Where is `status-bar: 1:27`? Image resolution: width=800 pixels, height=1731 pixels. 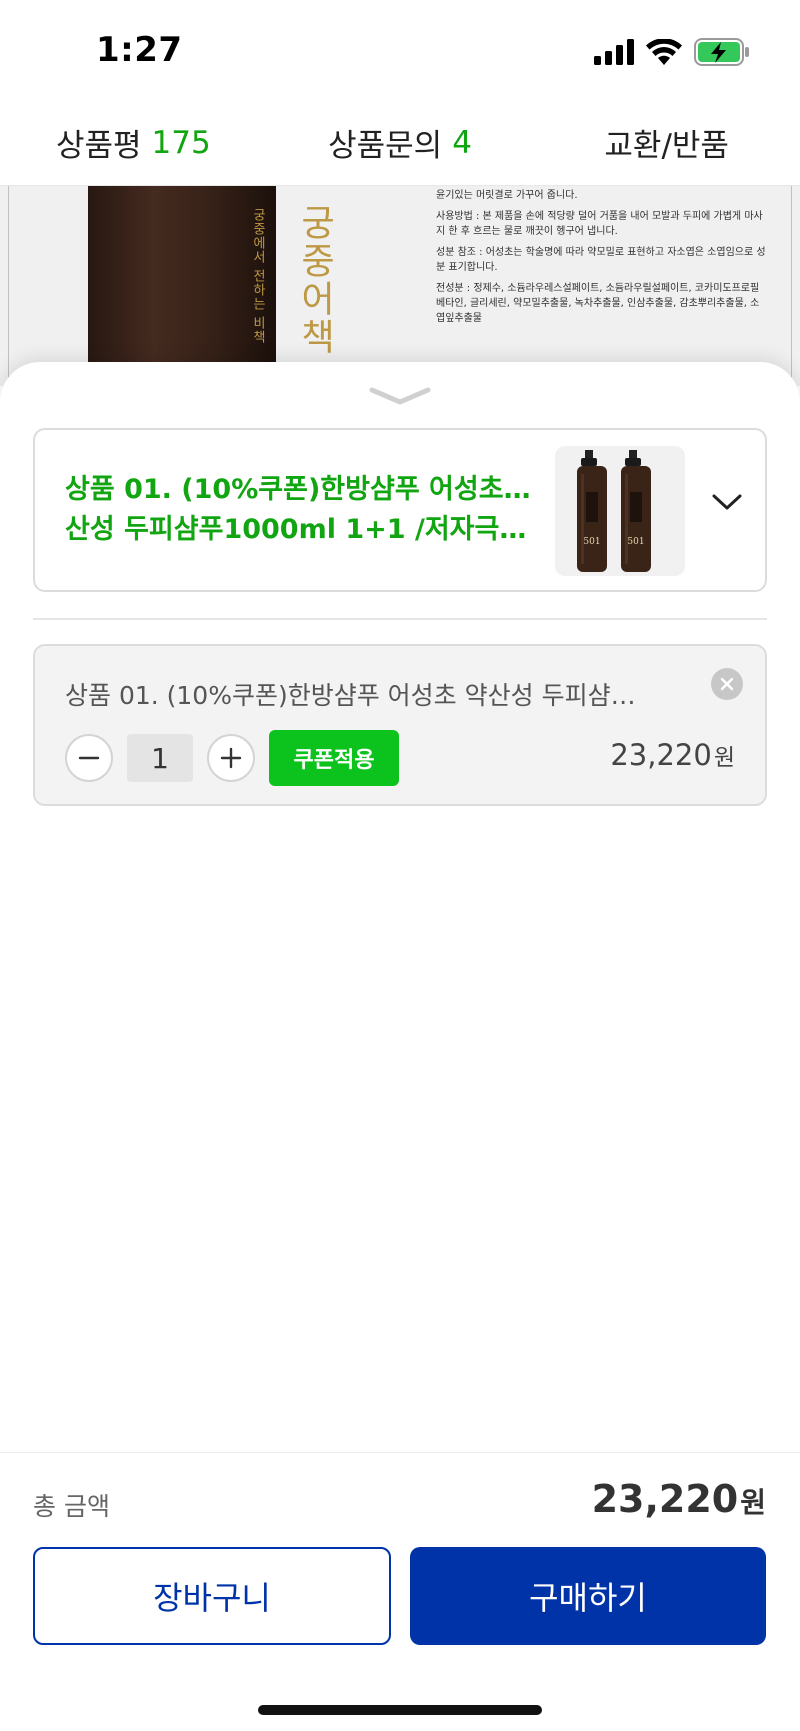 status-bar: 1:27 is located at coordinates (400, 50).